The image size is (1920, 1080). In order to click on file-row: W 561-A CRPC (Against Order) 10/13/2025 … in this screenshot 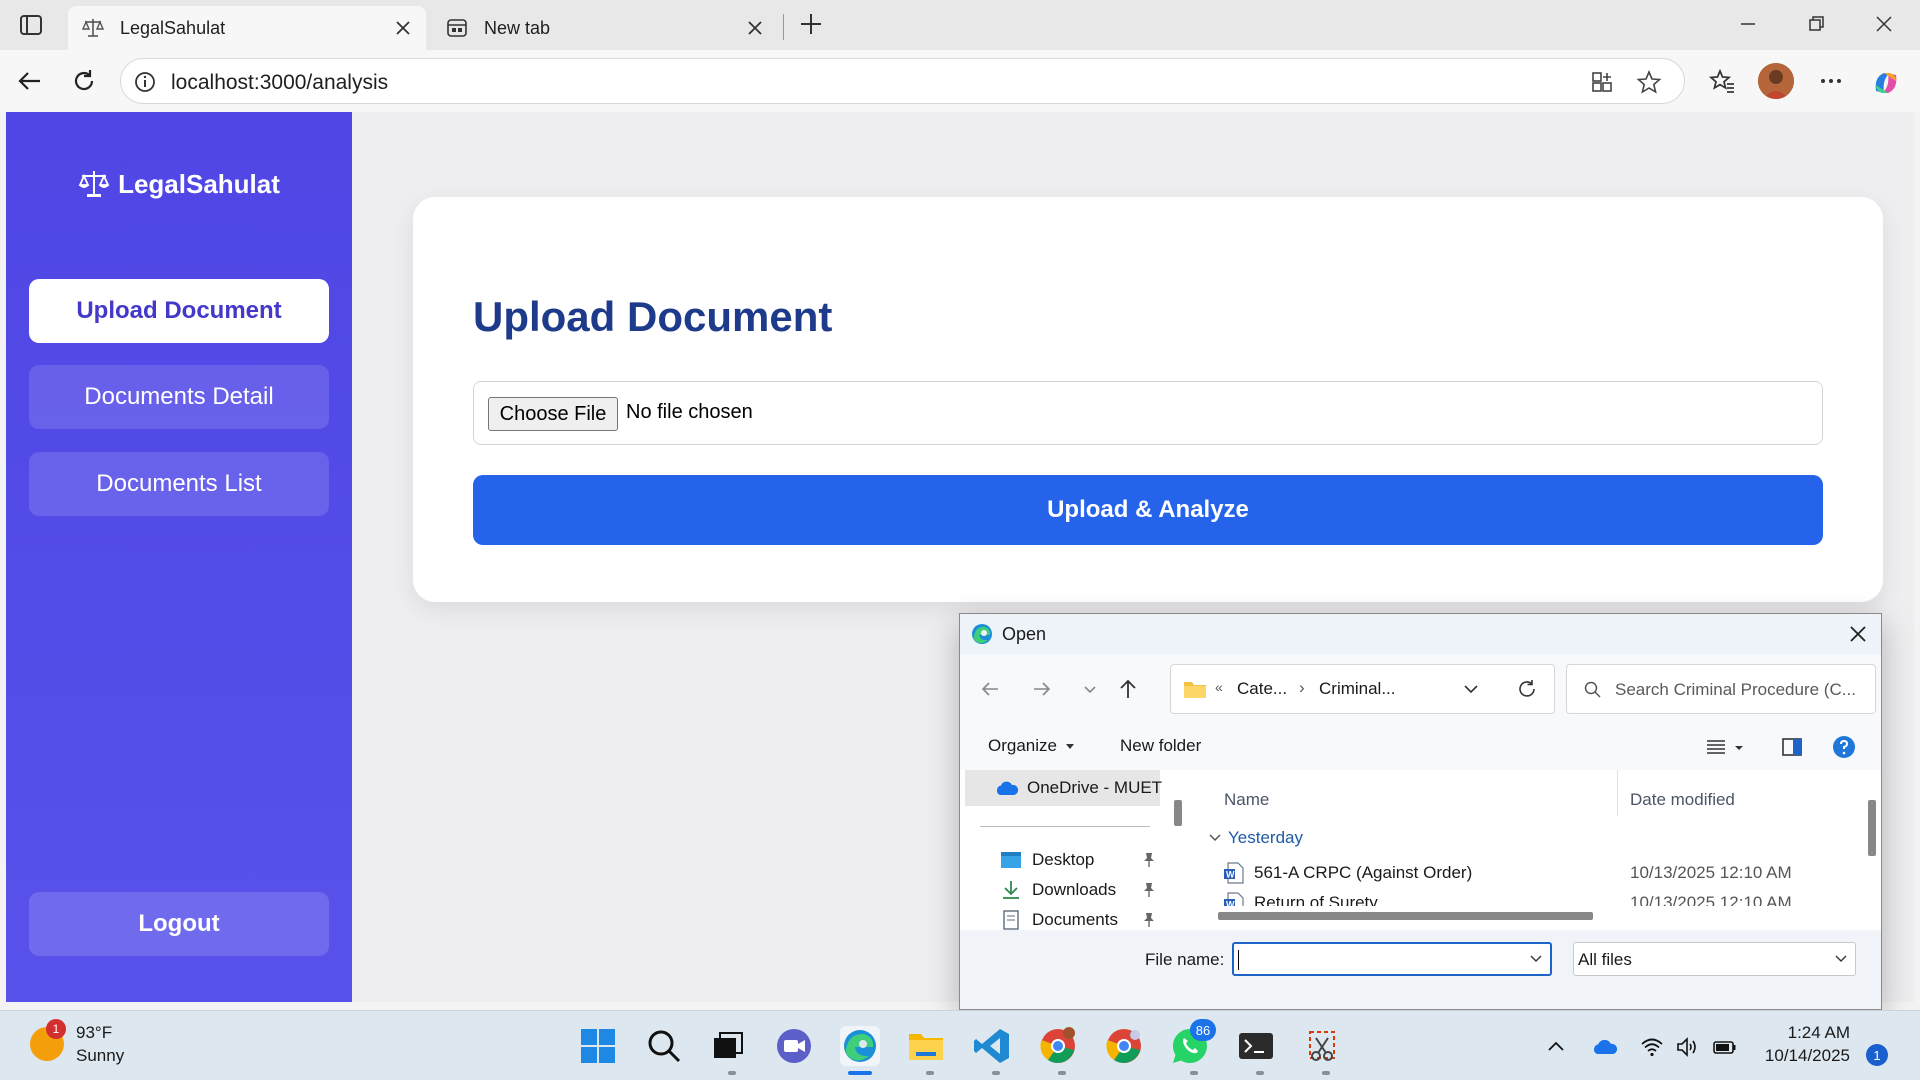, I will do `click(1527, 873)`.